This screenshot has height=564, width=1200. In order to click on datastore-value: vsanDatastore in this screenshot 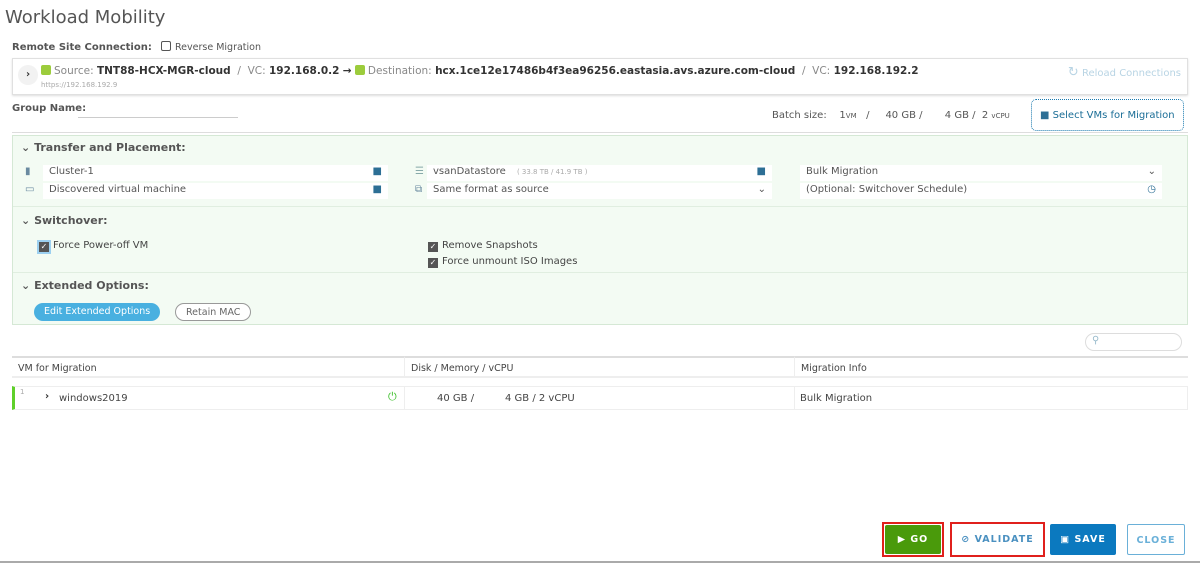, I will do `click(469, 171)`.